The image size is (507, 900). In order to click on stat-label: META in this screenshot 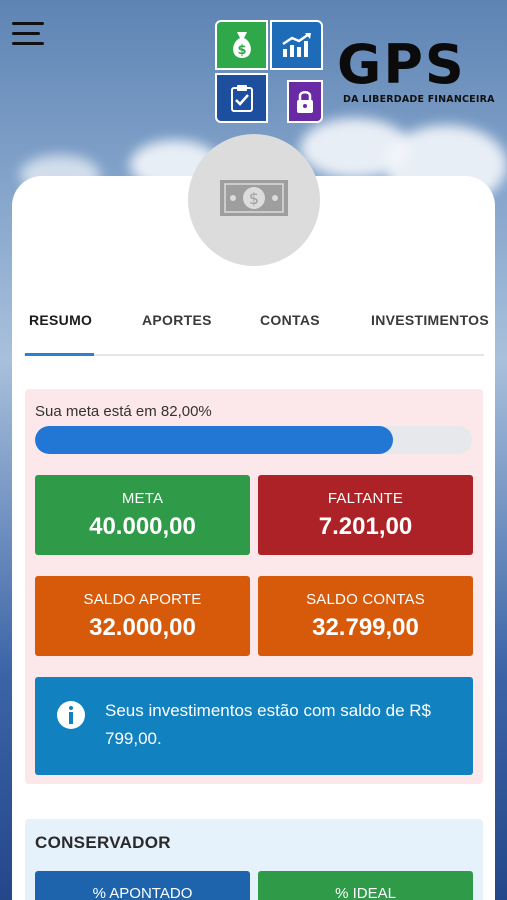, I will do `click(142, 498)`.